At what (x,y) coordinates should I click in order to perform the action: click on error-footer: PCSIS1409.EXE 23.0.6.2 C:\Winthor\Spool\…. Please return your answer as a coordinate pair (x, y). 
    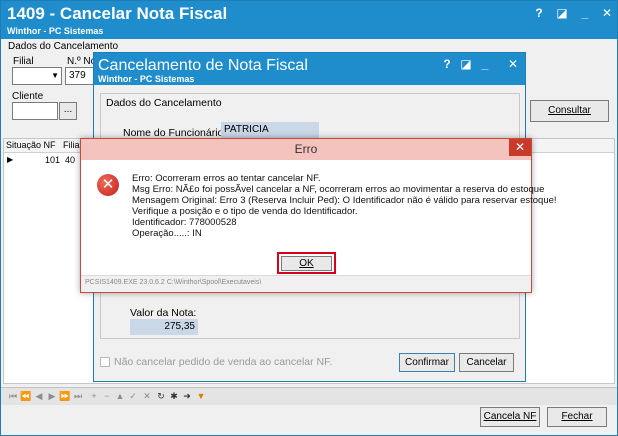
    Looking at the image, I should click on (306, 283).